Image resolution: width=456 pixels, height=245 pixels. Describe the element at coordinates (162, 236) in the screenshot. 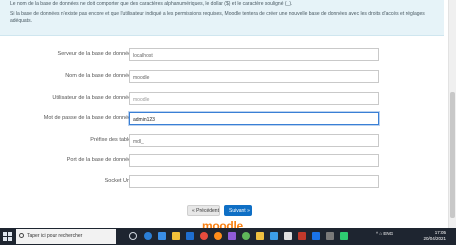

I see `store-icon` at that location.